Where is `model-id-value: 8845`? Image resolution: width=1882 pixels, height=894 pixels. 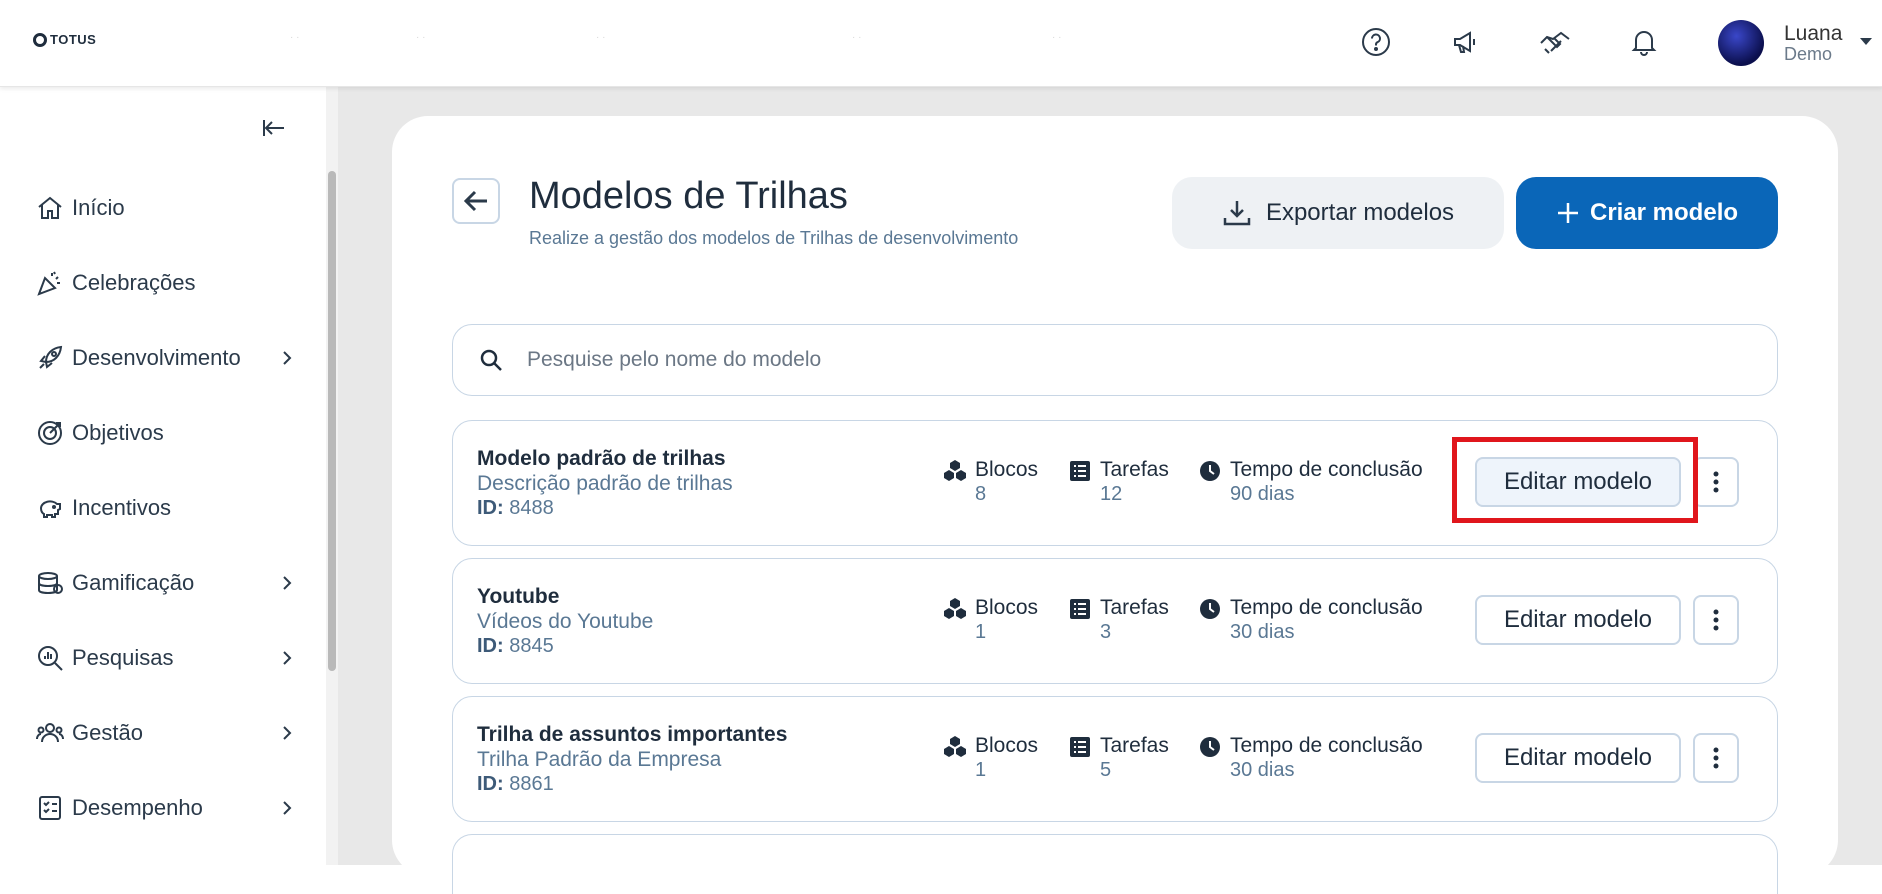 model-id-value: 8845 is located at coordinates (531, 646).